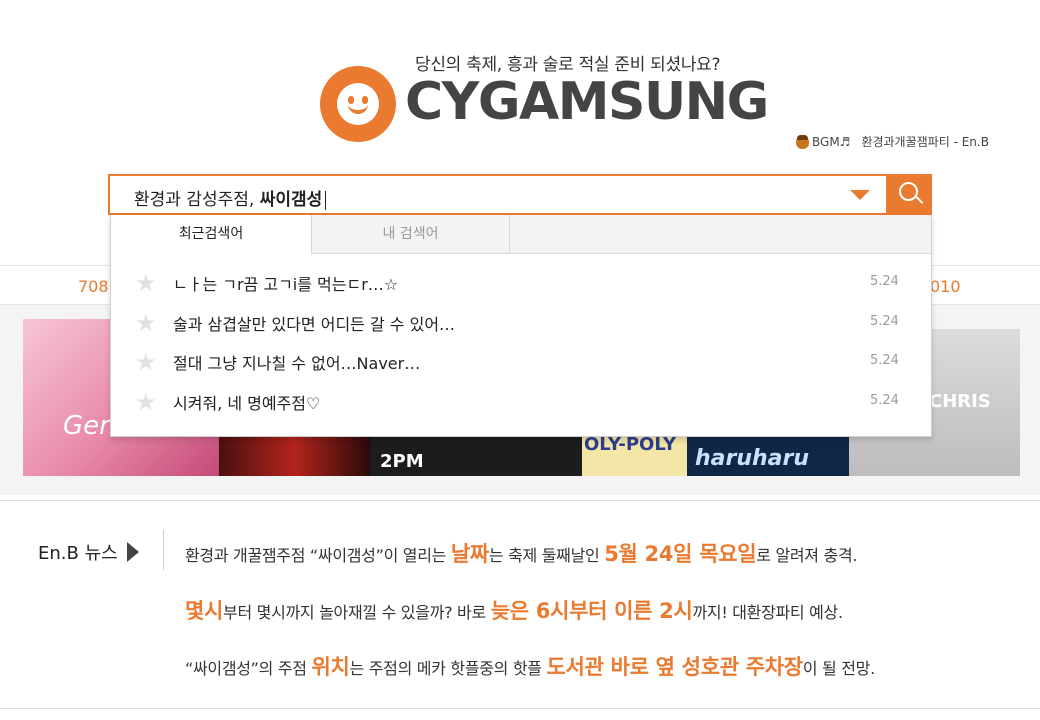 Image resolution: width=1040 pixels, height=720 pixels. I want to click on highlight: 늦은 6시부터 이른 2시, so click(591, 611).